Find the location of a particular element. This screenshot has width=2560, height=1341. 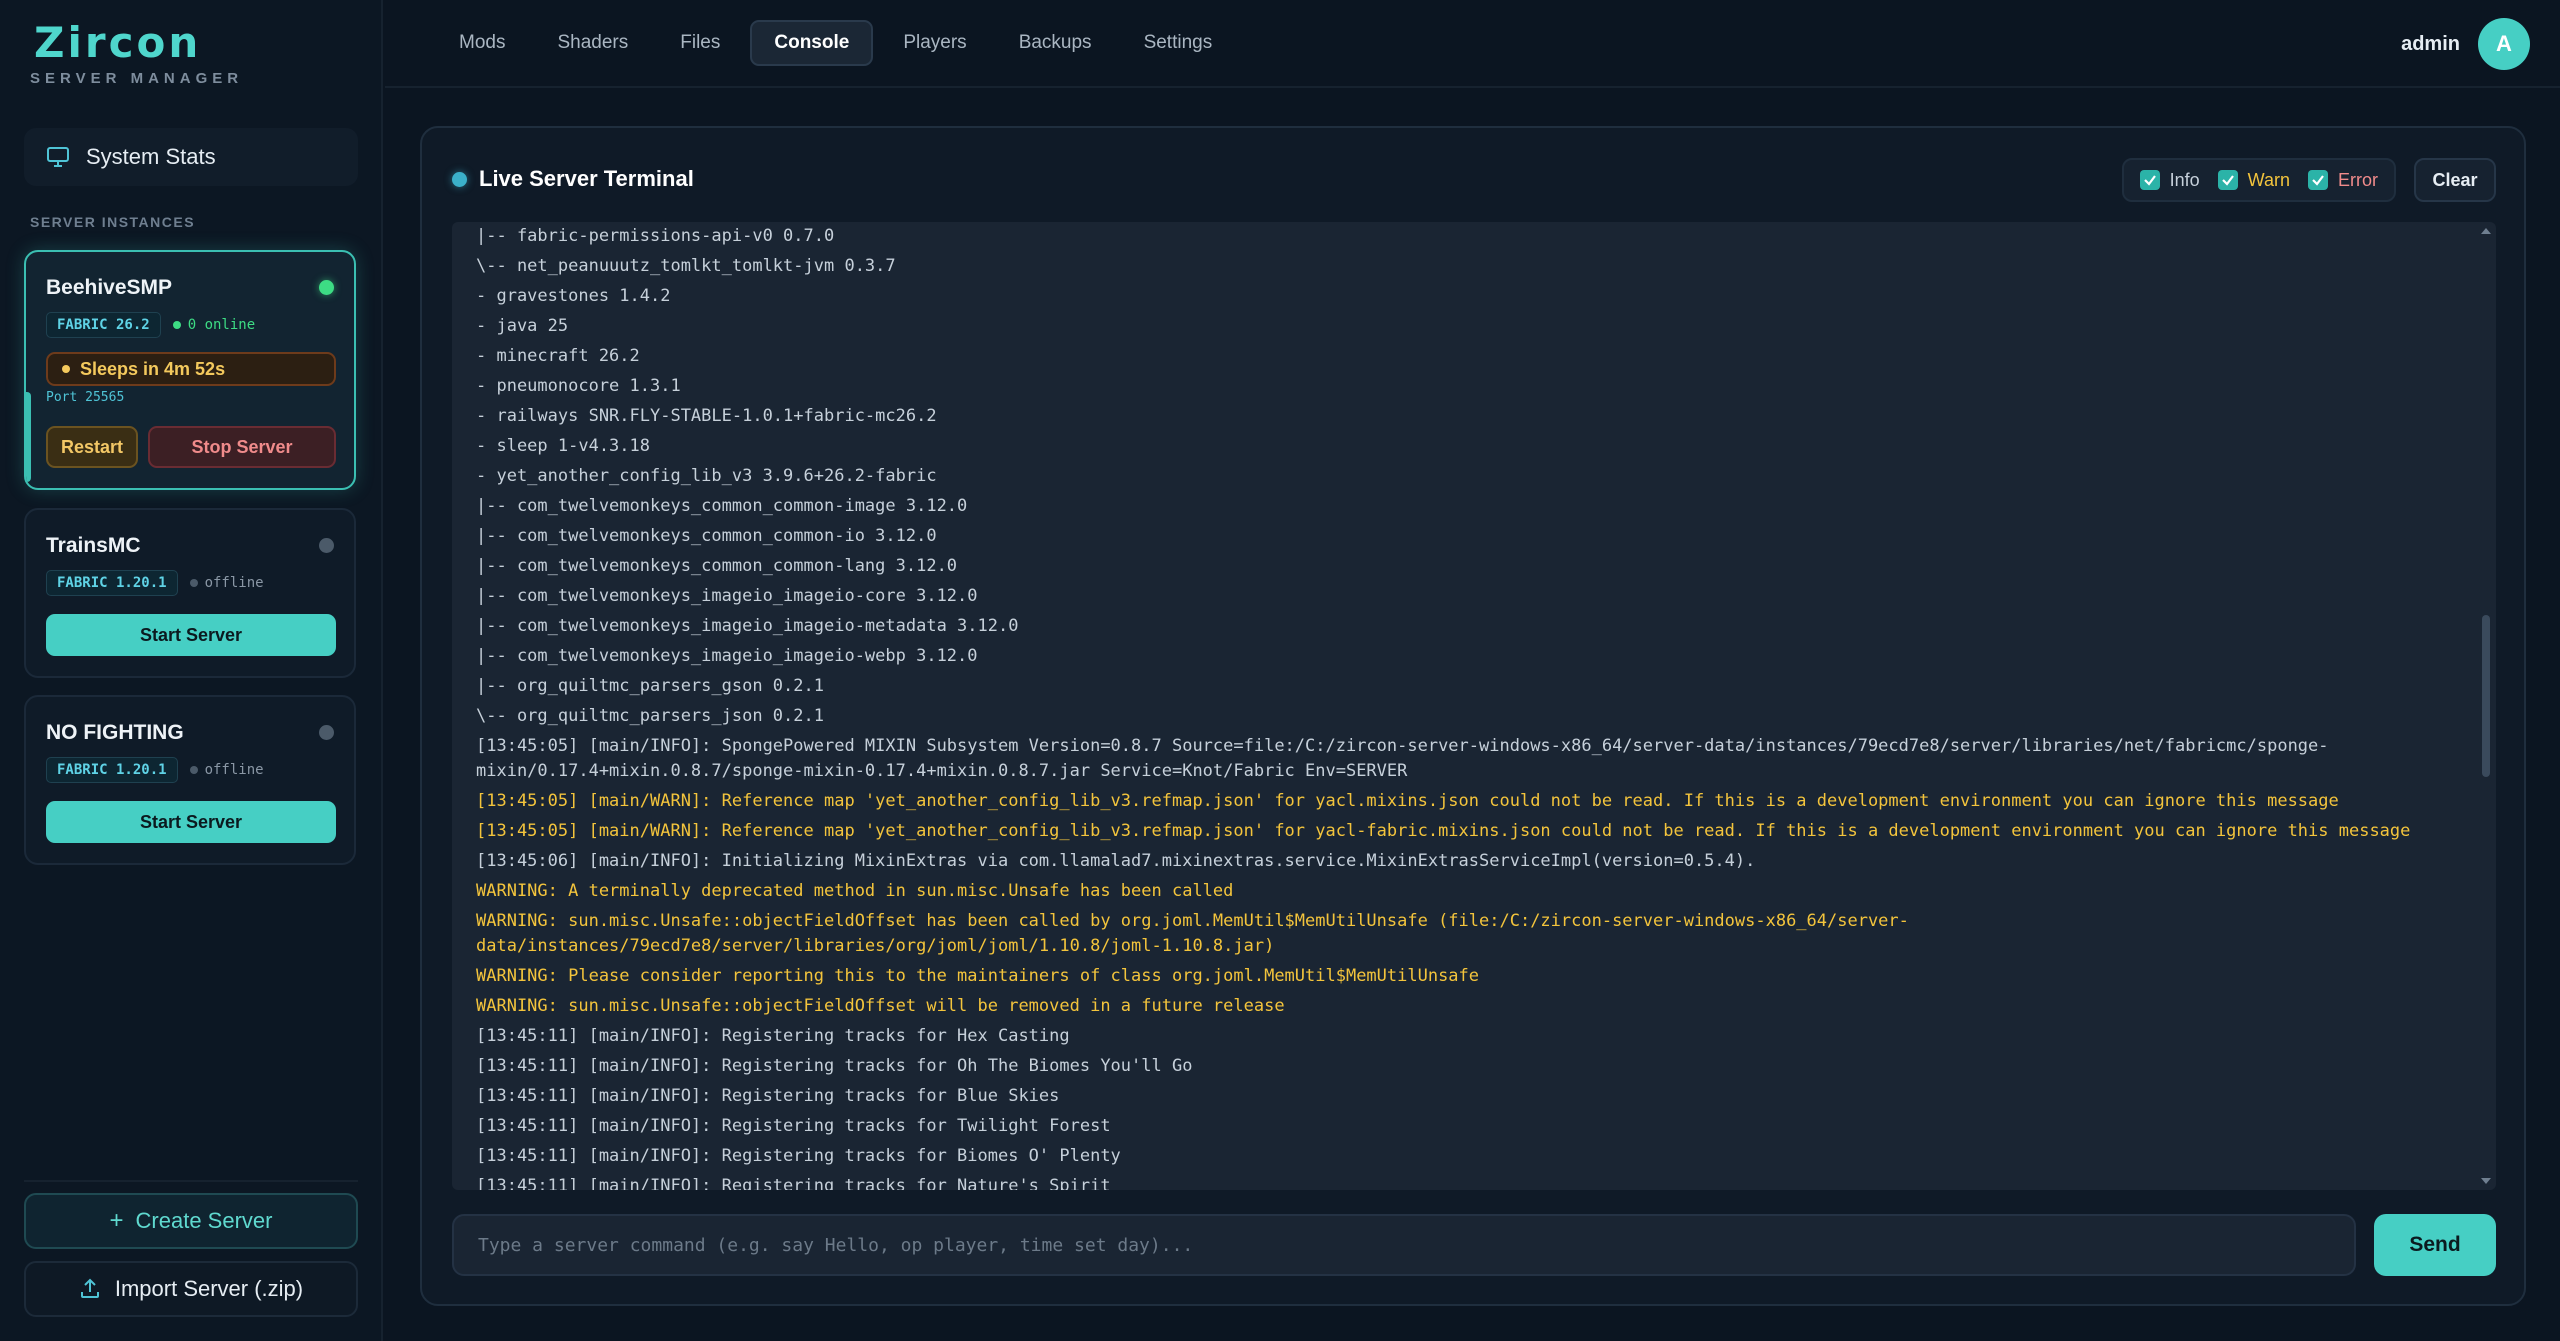

stop-server-button: Stop Server is located at coordinates (242, 447).